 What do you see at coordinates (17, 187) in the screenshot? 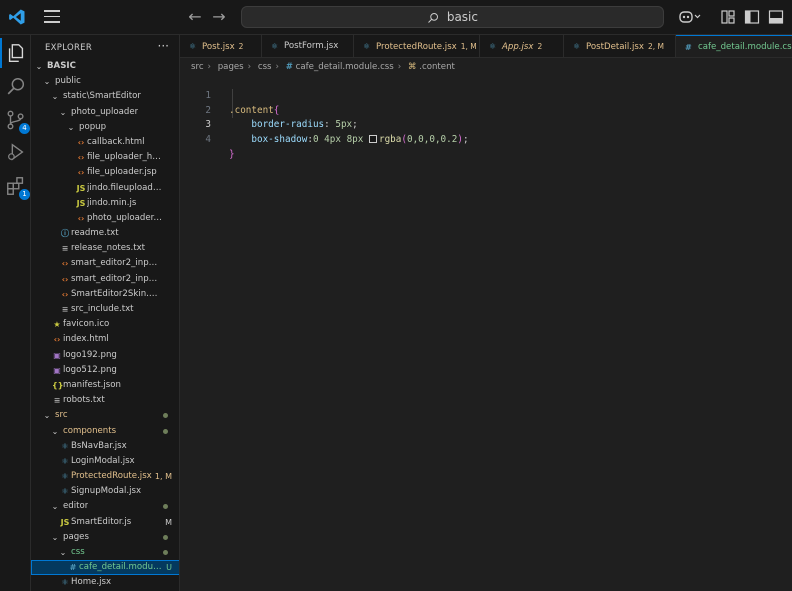
I see `extensions-icon: 1` at bounding box center [17, 187].